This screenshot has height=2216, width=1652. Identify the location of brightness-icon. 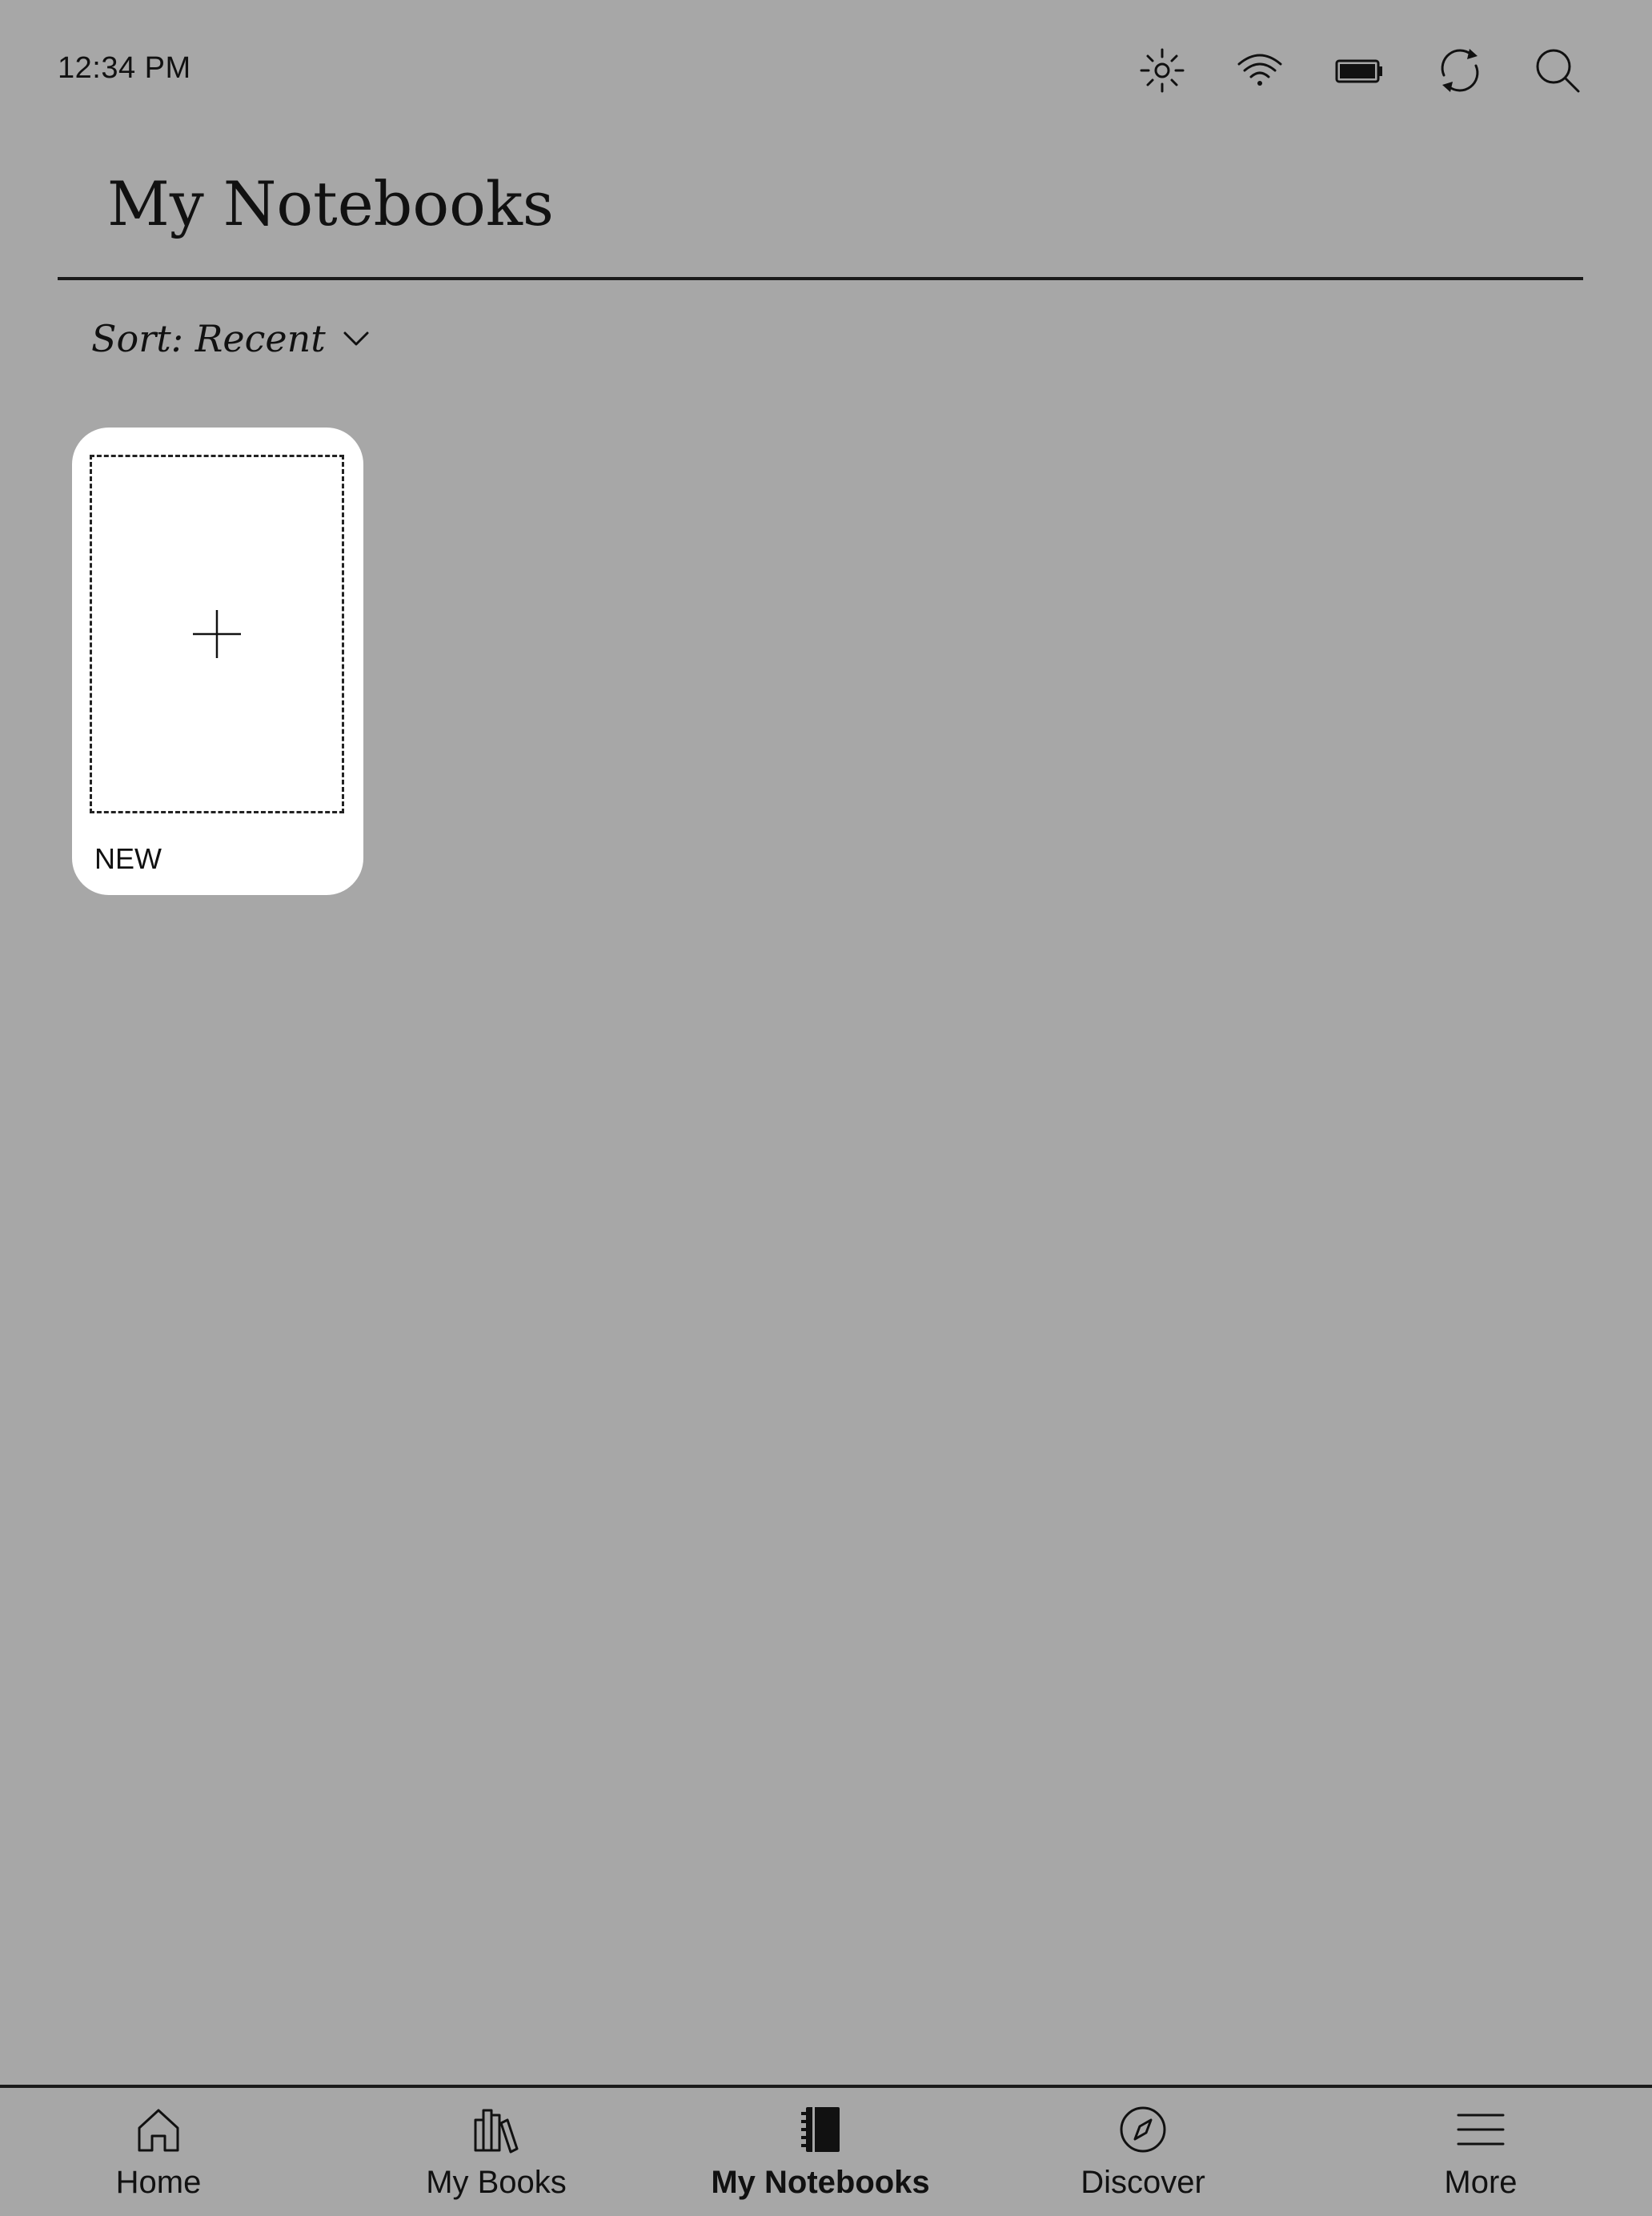
(1162, 70).